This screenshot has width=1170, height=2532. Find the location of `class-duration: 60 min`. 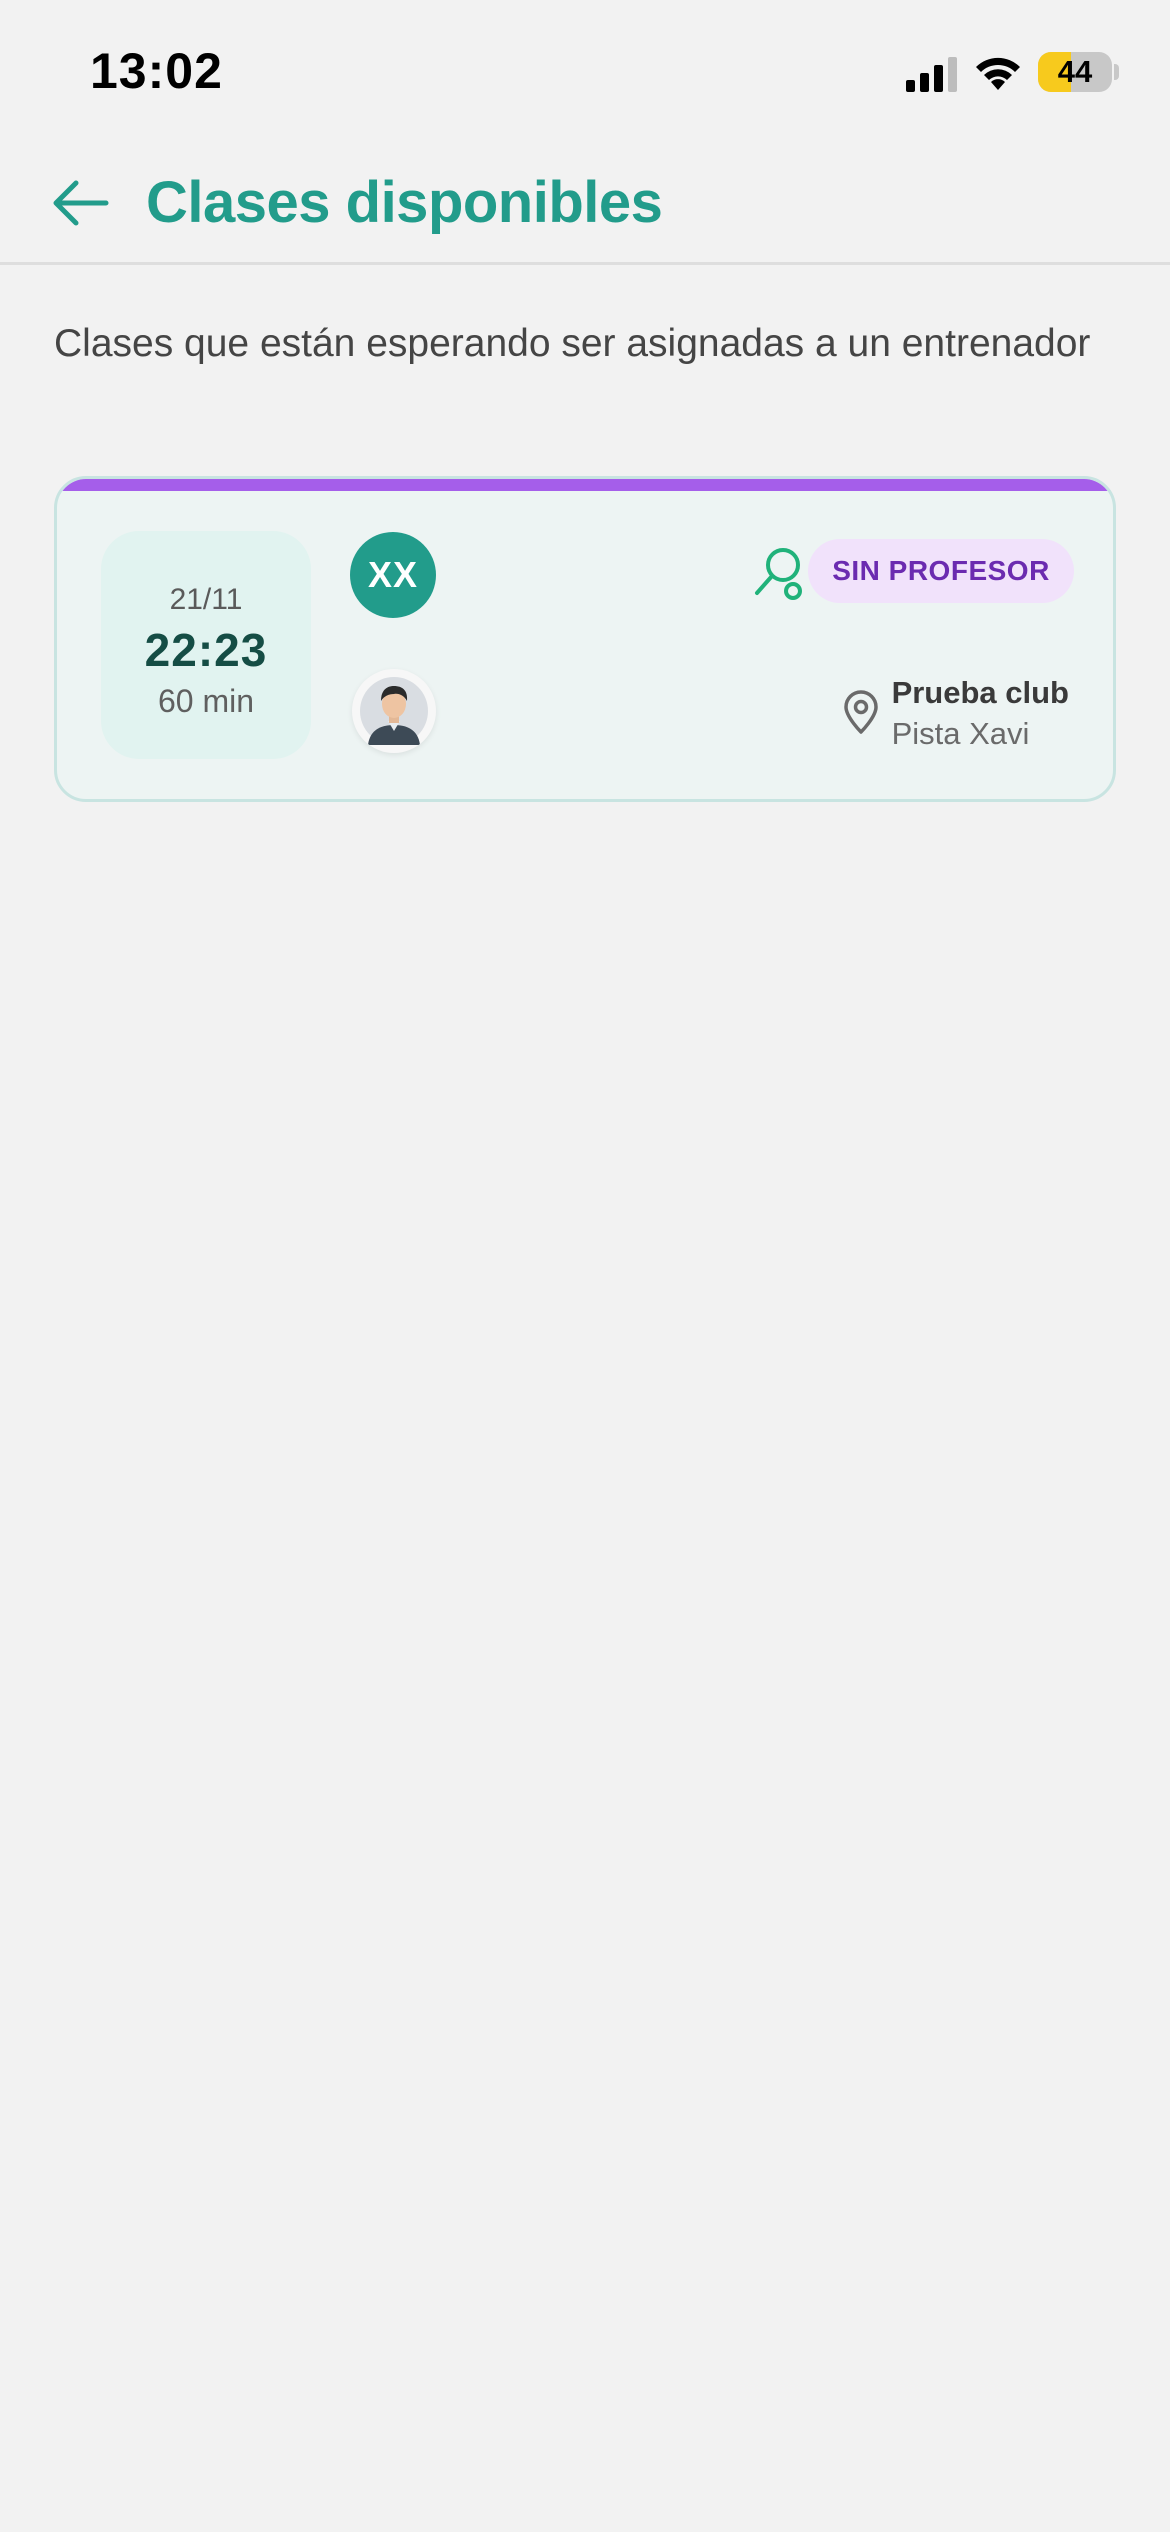

class-duration: 60 min is located at coordinates (206, 701).